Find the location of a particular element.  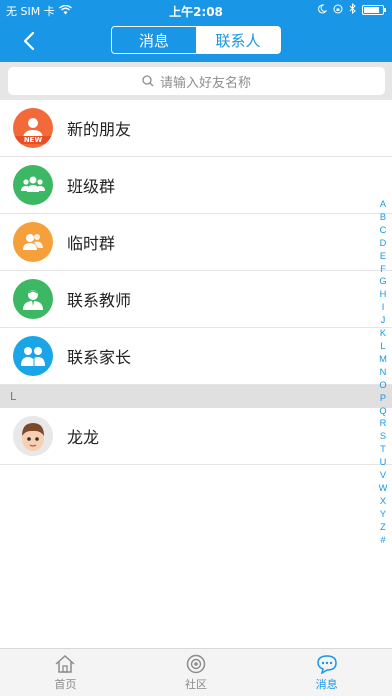

index-letter: G is located at coordinates (382, 281).